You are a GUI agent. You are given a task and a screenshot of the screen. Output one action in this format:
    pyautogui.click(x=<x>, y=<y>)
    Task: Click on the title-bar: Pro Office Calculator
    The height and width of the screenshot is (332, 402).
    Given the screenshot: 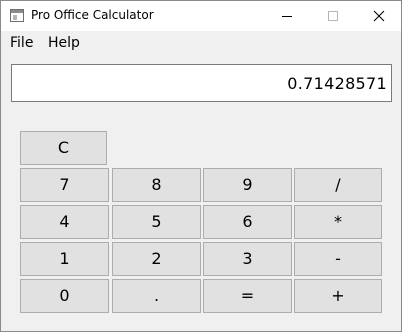 What is the action you would take?
    pyautogui.click(x=201, y=16)
    